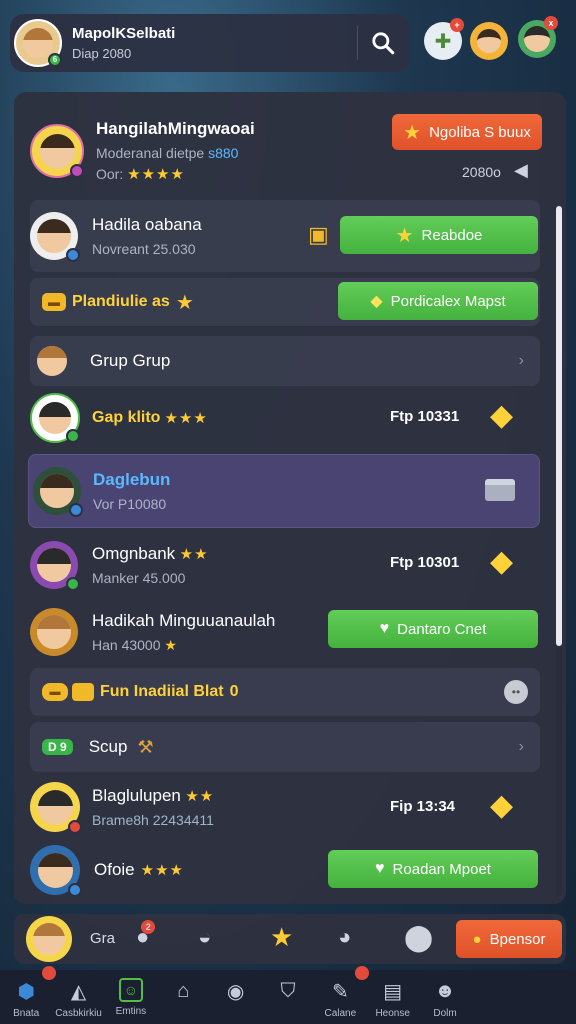 The image size is (576, 1024). I want to click on row-meta: Brame8h 22434411, so click(153, 820).